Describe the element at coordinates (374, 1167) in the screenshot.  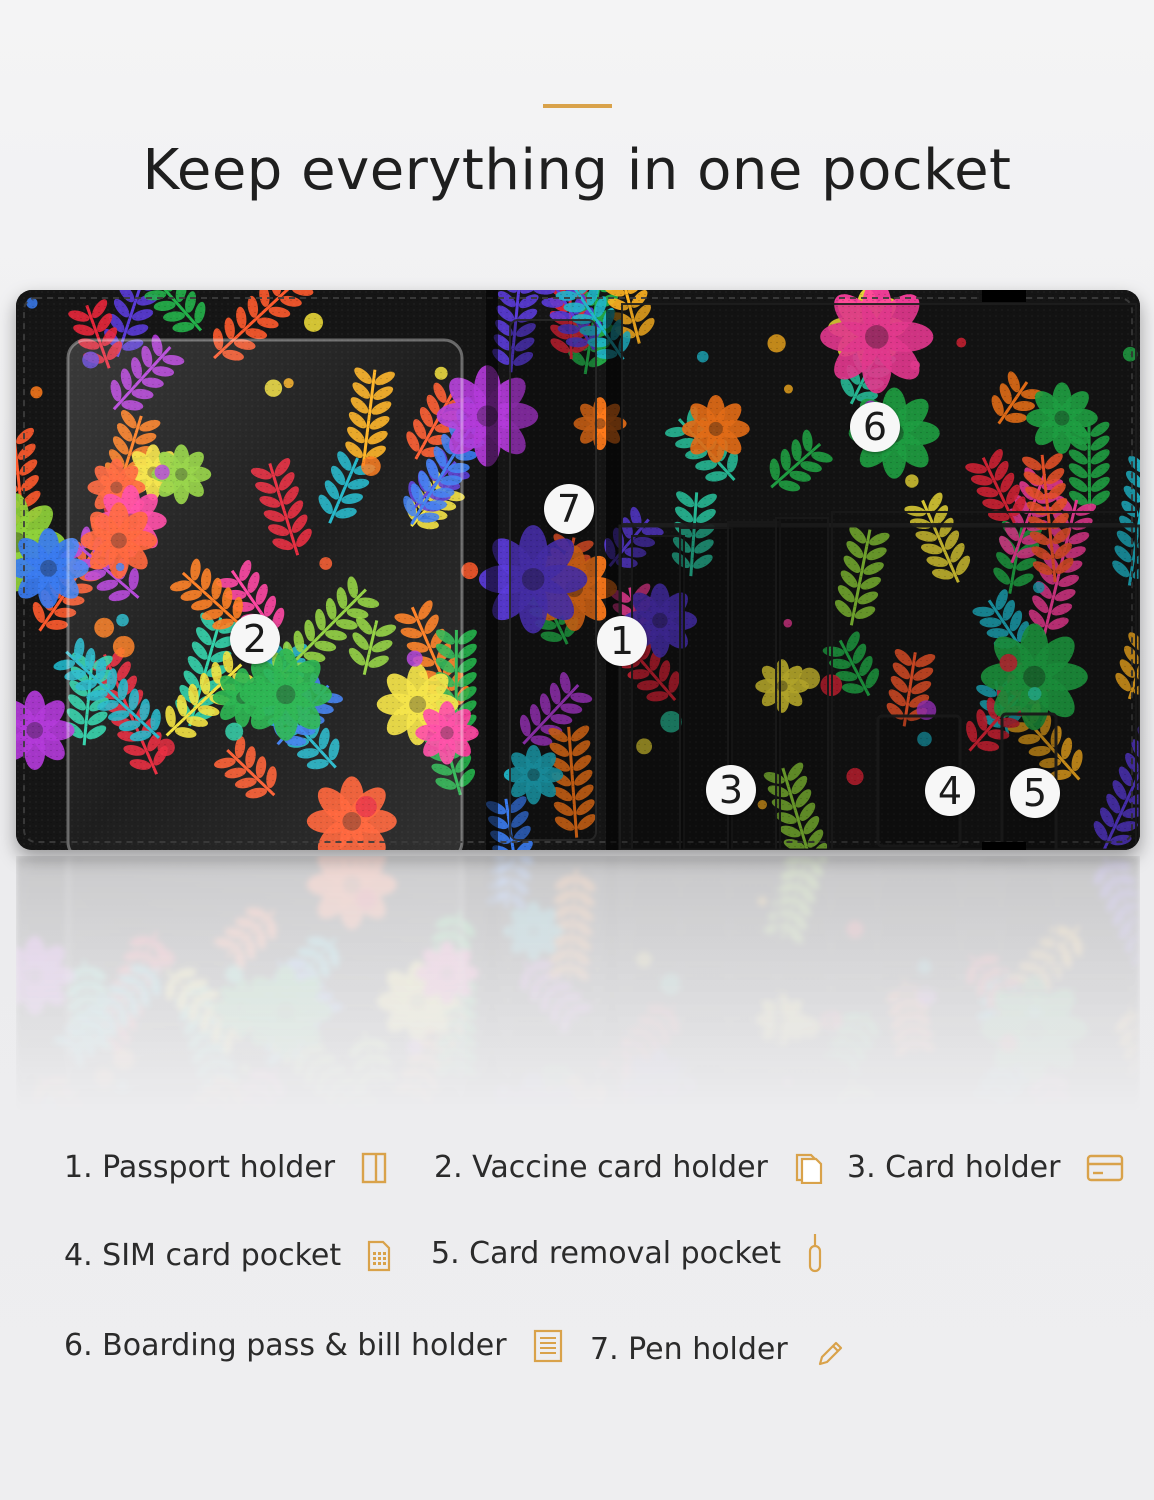
I see `passport-icon` at that location.